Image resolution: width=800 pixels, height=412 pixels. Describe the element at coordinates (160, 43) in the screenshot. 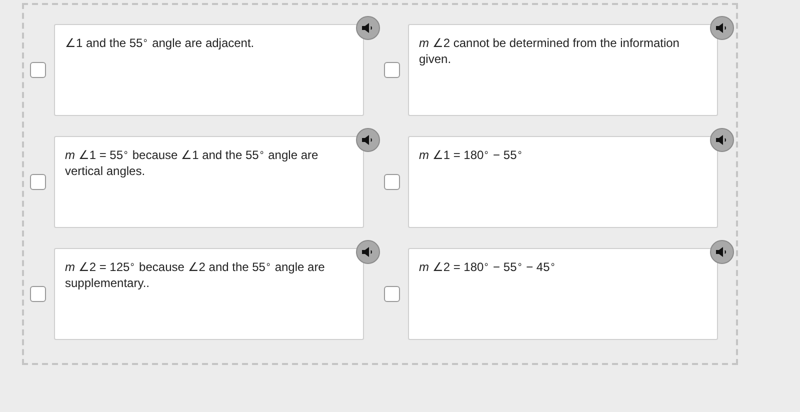

I see `answer-text: ∠1 and the 55$^{∘}$ angle are adjacent.` at that location.